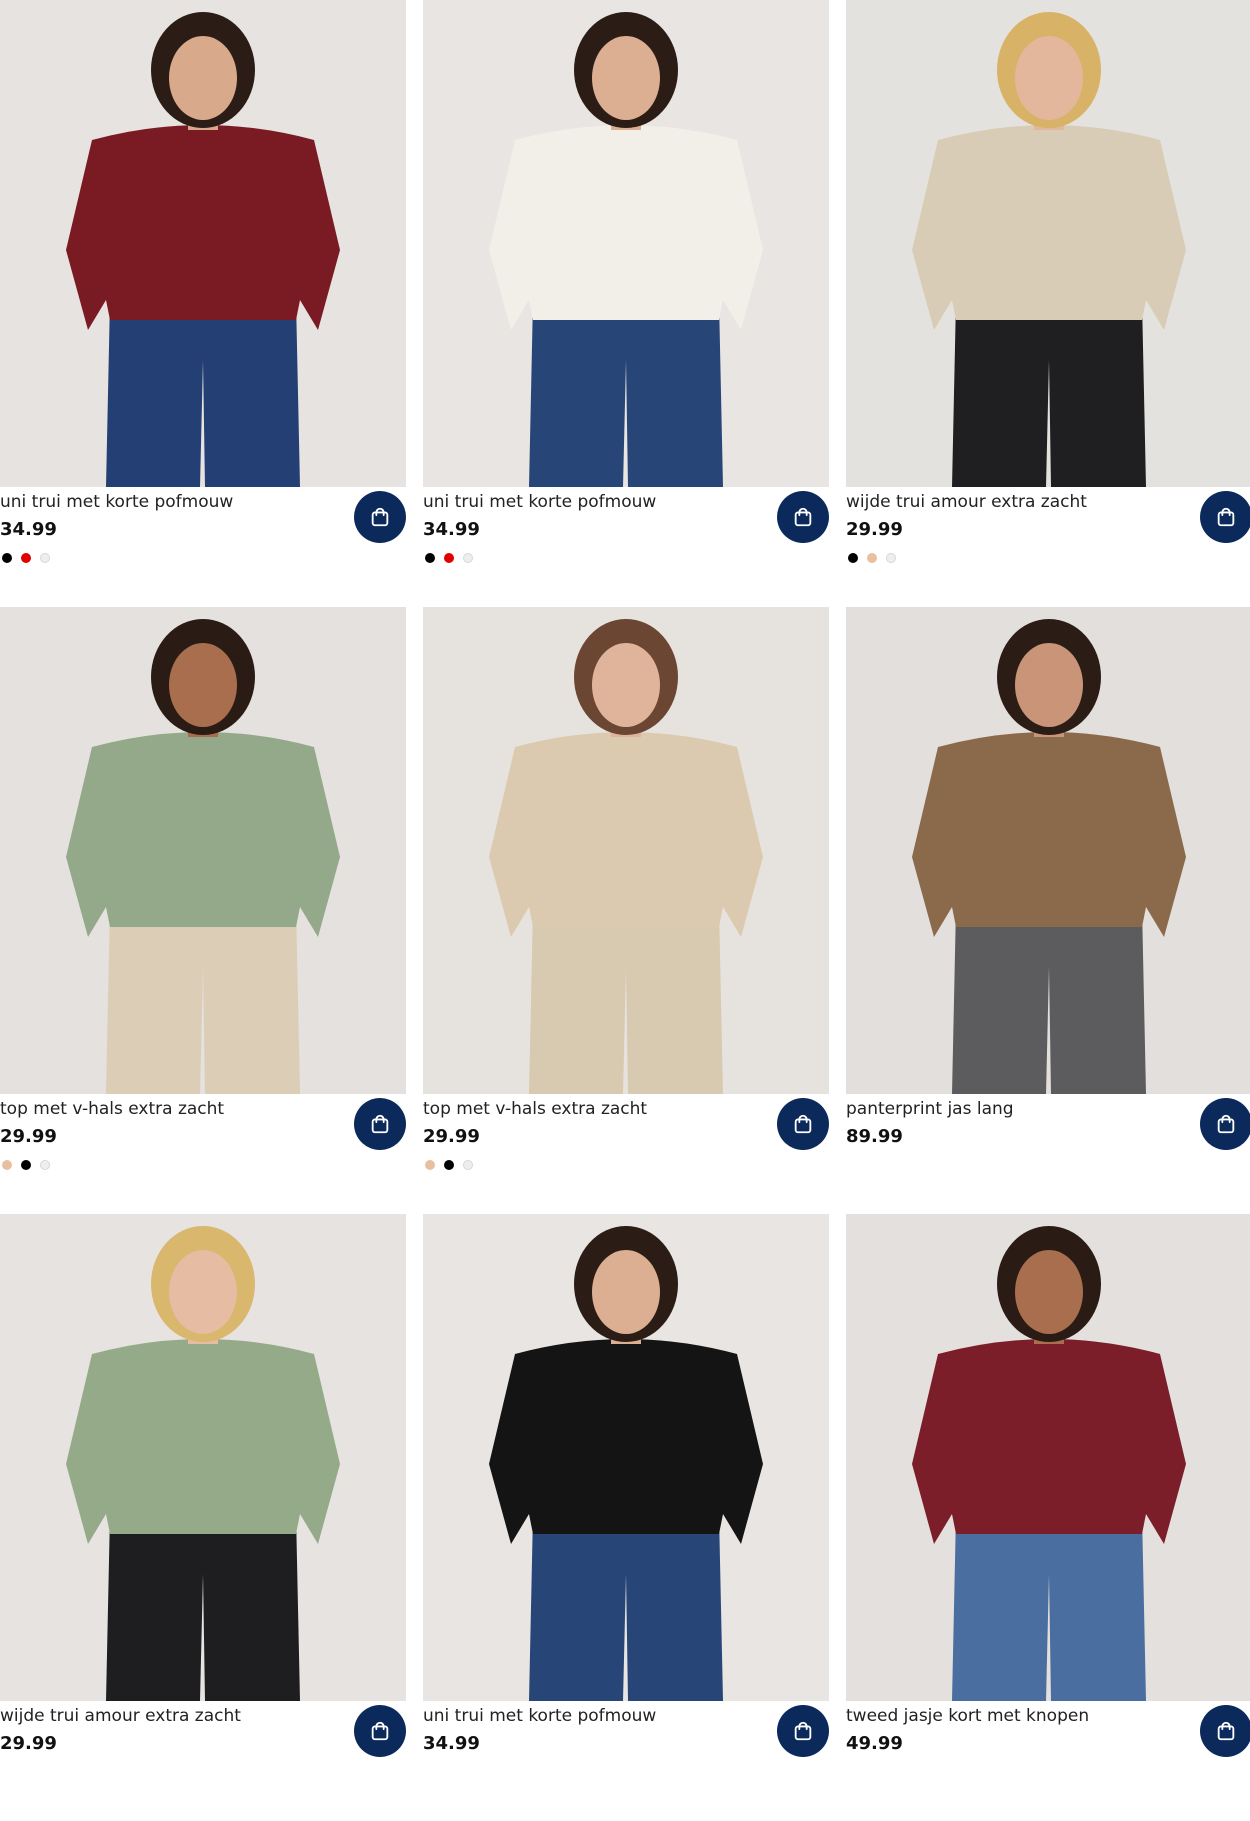  I want to click on product-card: tweed jasje kort met knopen 49.99, so click(1048, 1517).